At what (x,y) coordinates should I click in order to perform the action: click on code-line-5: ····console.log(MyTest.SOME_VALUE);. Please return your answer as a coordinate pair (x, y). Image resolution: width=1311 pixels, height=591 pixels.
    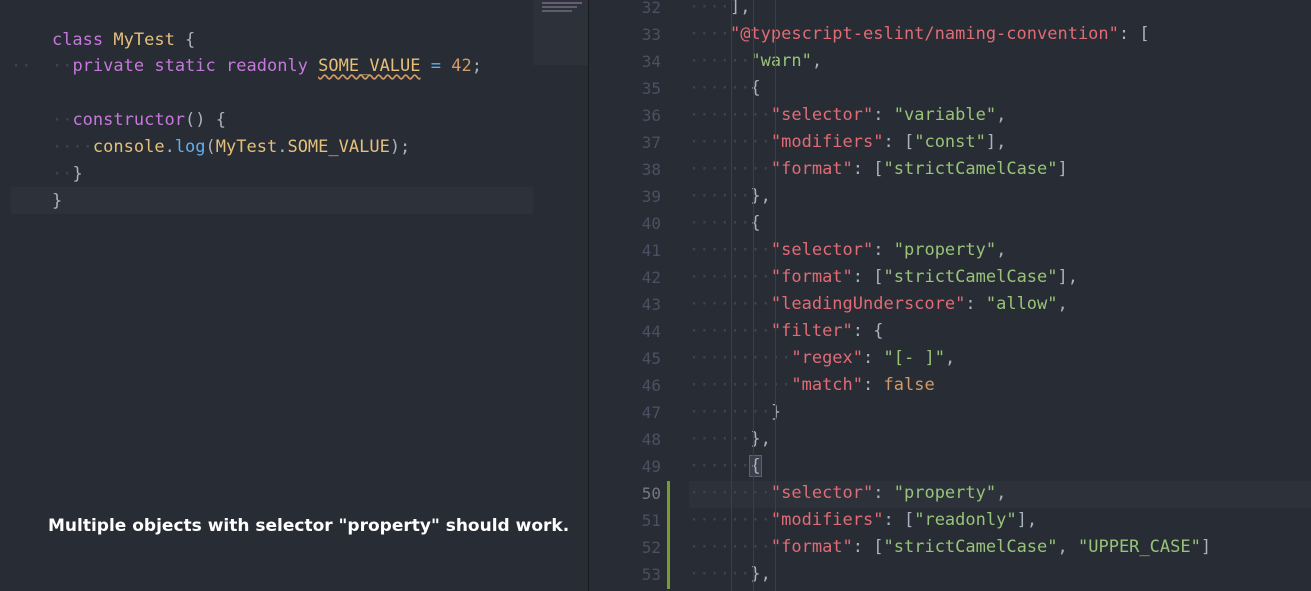
    Looking at the image, I should click on (210, 132).